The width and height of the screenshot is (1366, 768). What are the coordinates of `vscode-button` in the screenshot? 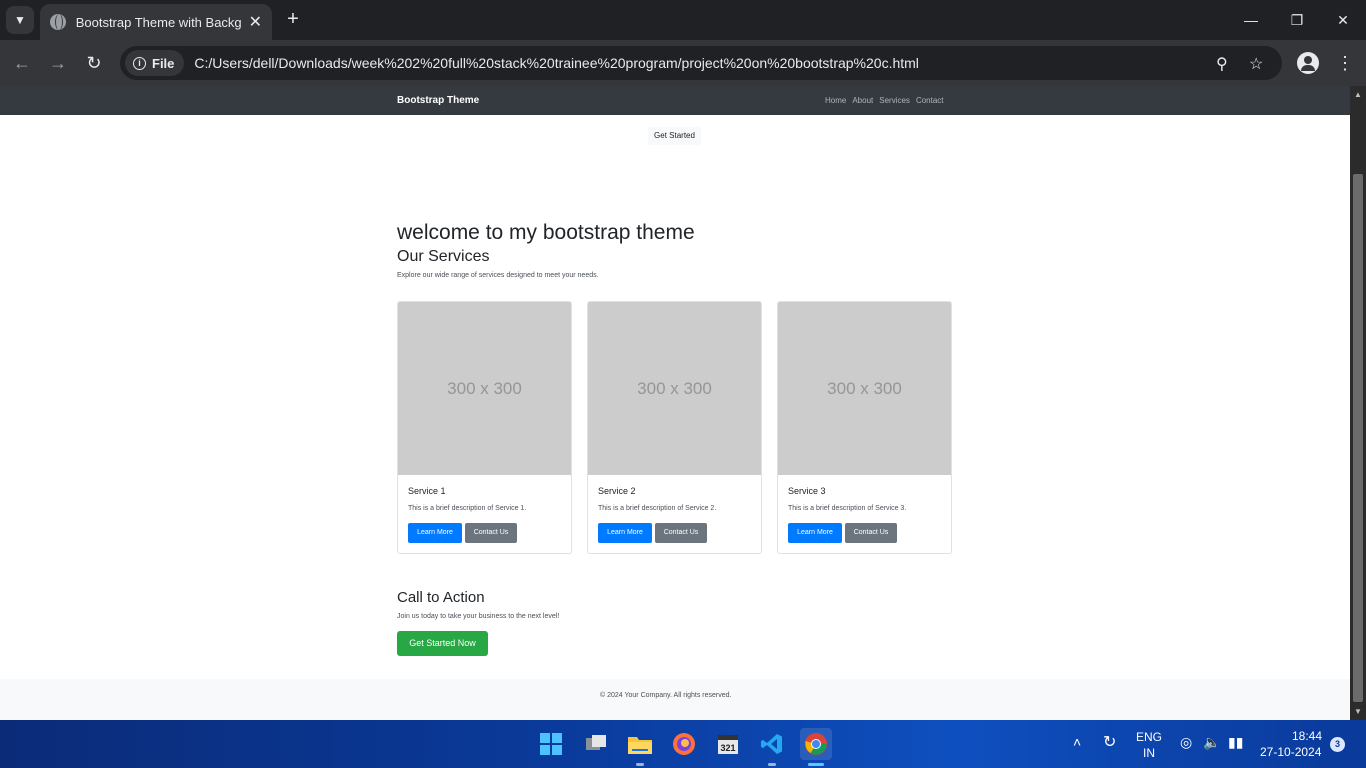 It's located at (772, 747).